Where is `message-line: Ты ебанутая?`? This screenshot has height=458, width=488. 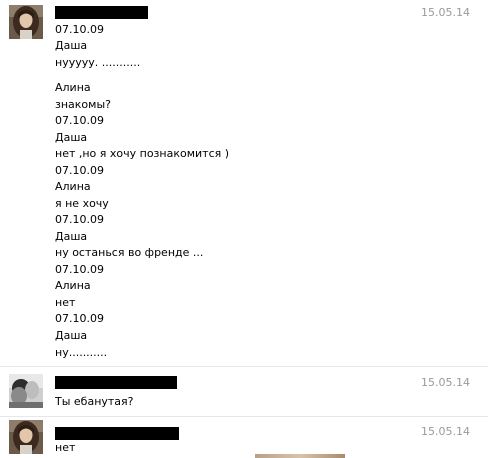
message-line: Ты ебанутая? is located at coordinates (94, 401).